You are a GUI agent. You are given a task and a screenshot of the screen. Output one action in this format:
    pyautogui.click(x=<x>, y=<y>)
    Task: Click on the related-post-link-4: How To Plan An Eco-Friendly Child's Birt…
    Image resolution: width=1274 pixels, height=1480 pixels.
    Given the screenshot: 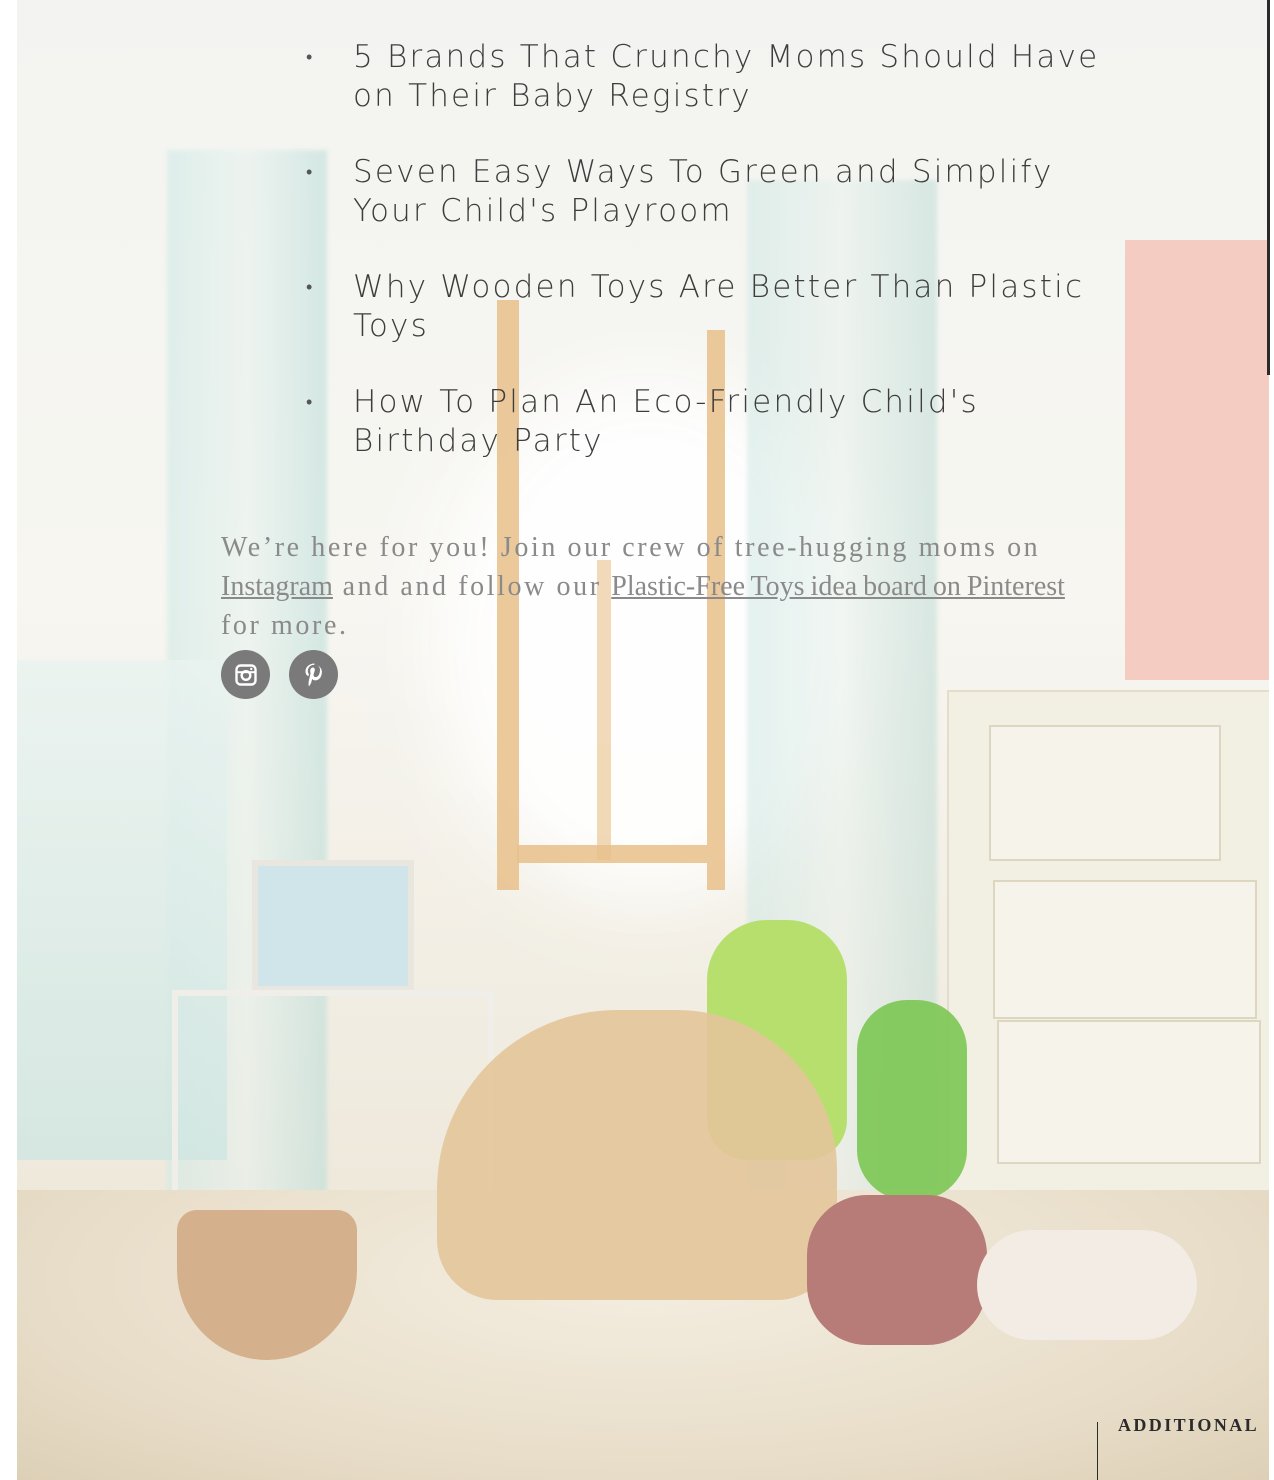 What is the action you would take?
    pyautogui.click(x=666, y=421)
    